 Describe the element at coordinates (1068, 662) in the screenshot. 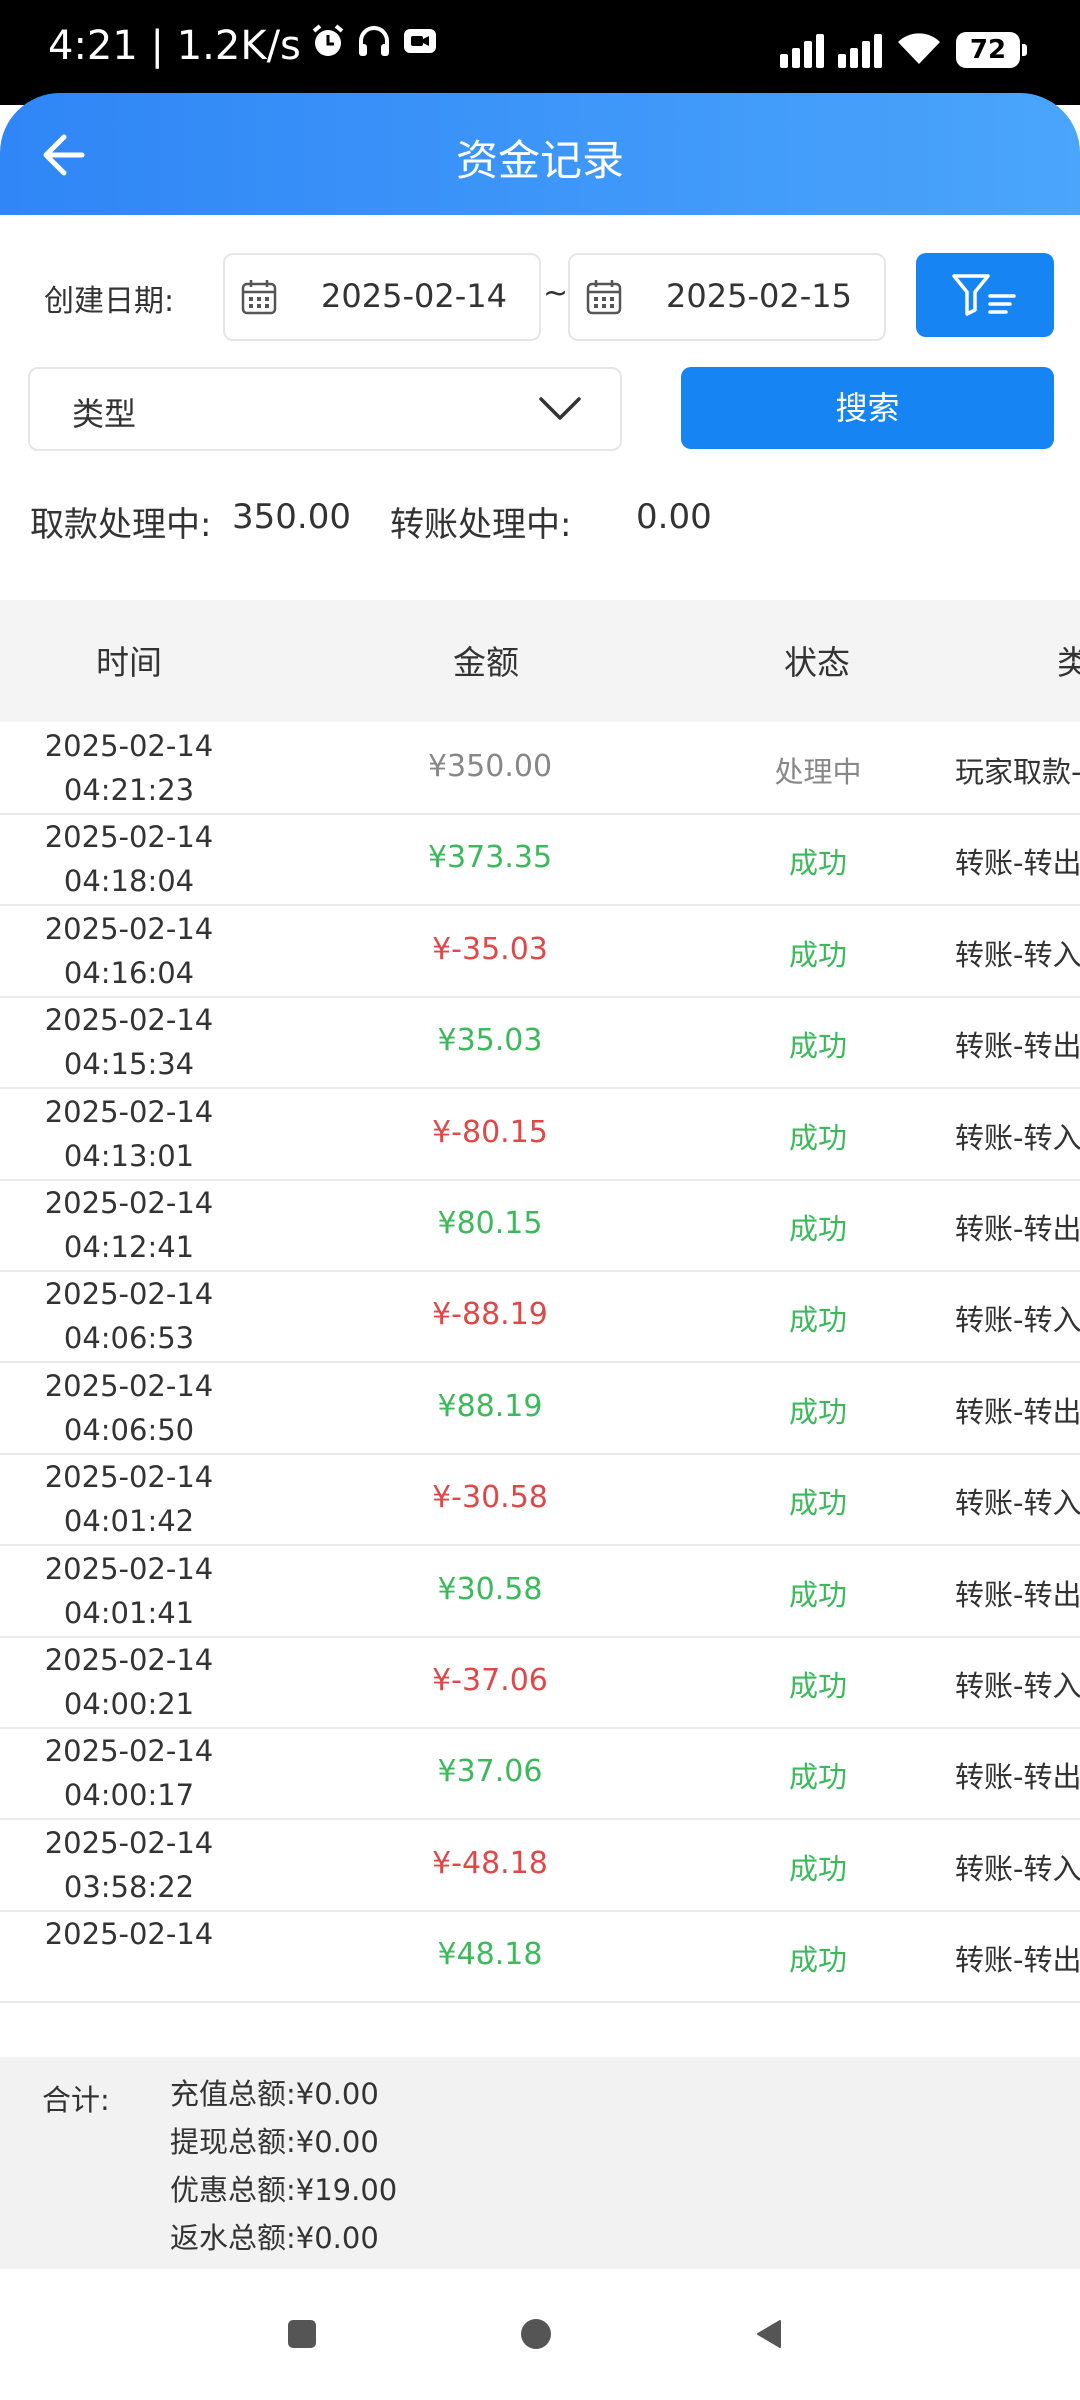

I see `column-header-type: 类` at that location.